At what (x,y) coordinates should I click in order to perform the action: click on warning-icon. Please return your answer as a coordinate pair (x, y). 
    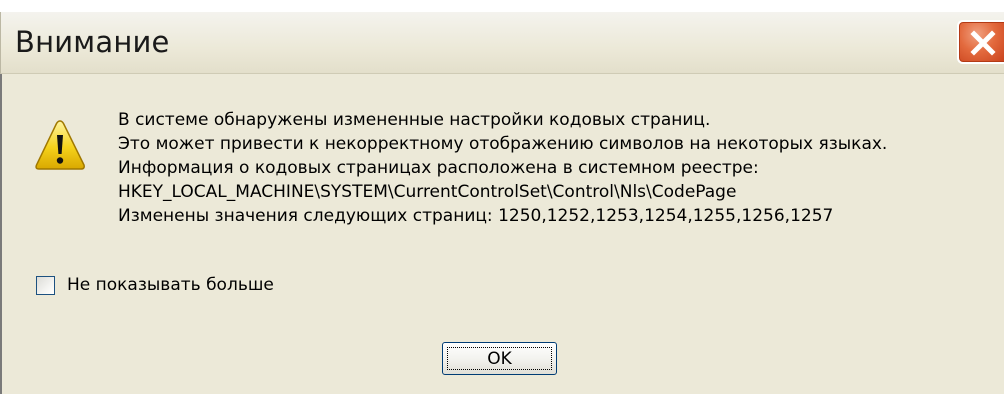
    Looking at the image, I should click on (60, 145).